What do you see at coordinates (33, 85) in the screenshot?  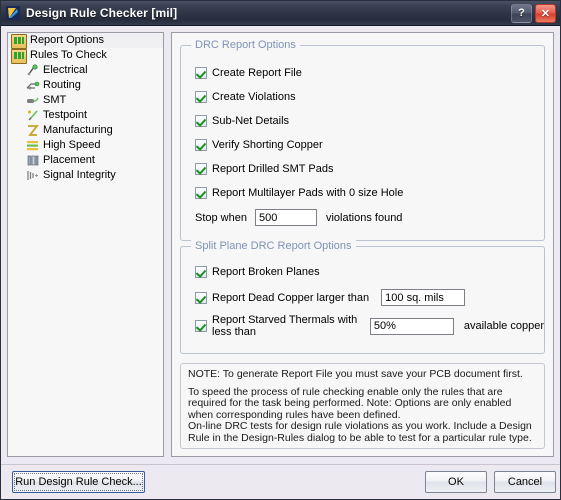 I see `routing-icon` at bounding box center [33, 85].